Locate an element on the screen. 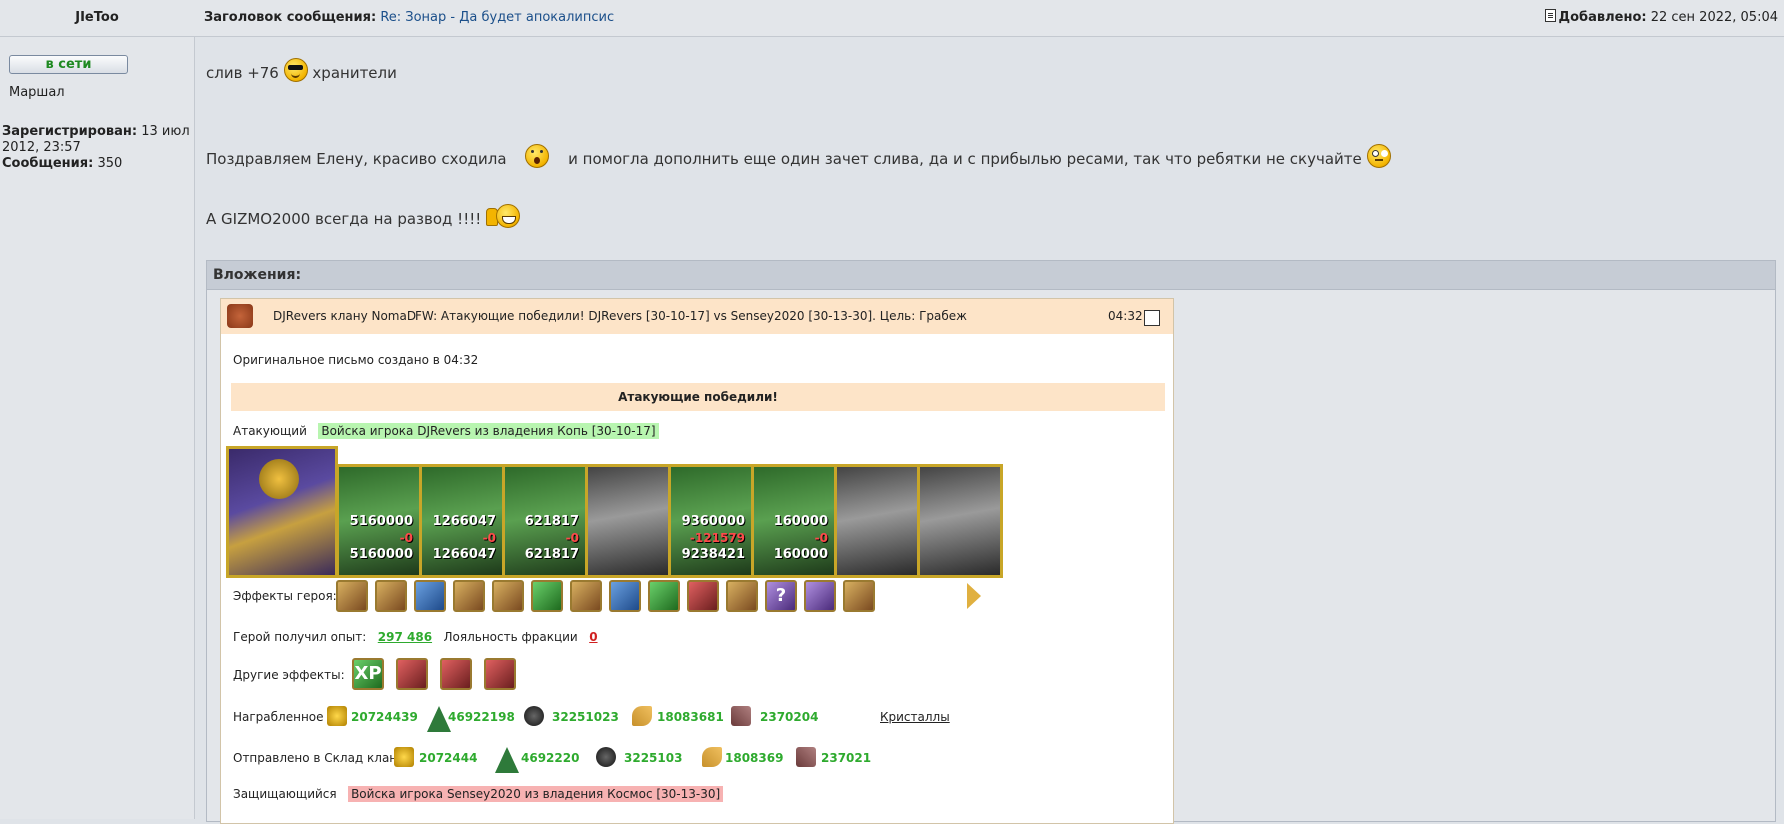 This screenshot has height=824, width=1784. handshake-icon is located at coordinates (586, 596).